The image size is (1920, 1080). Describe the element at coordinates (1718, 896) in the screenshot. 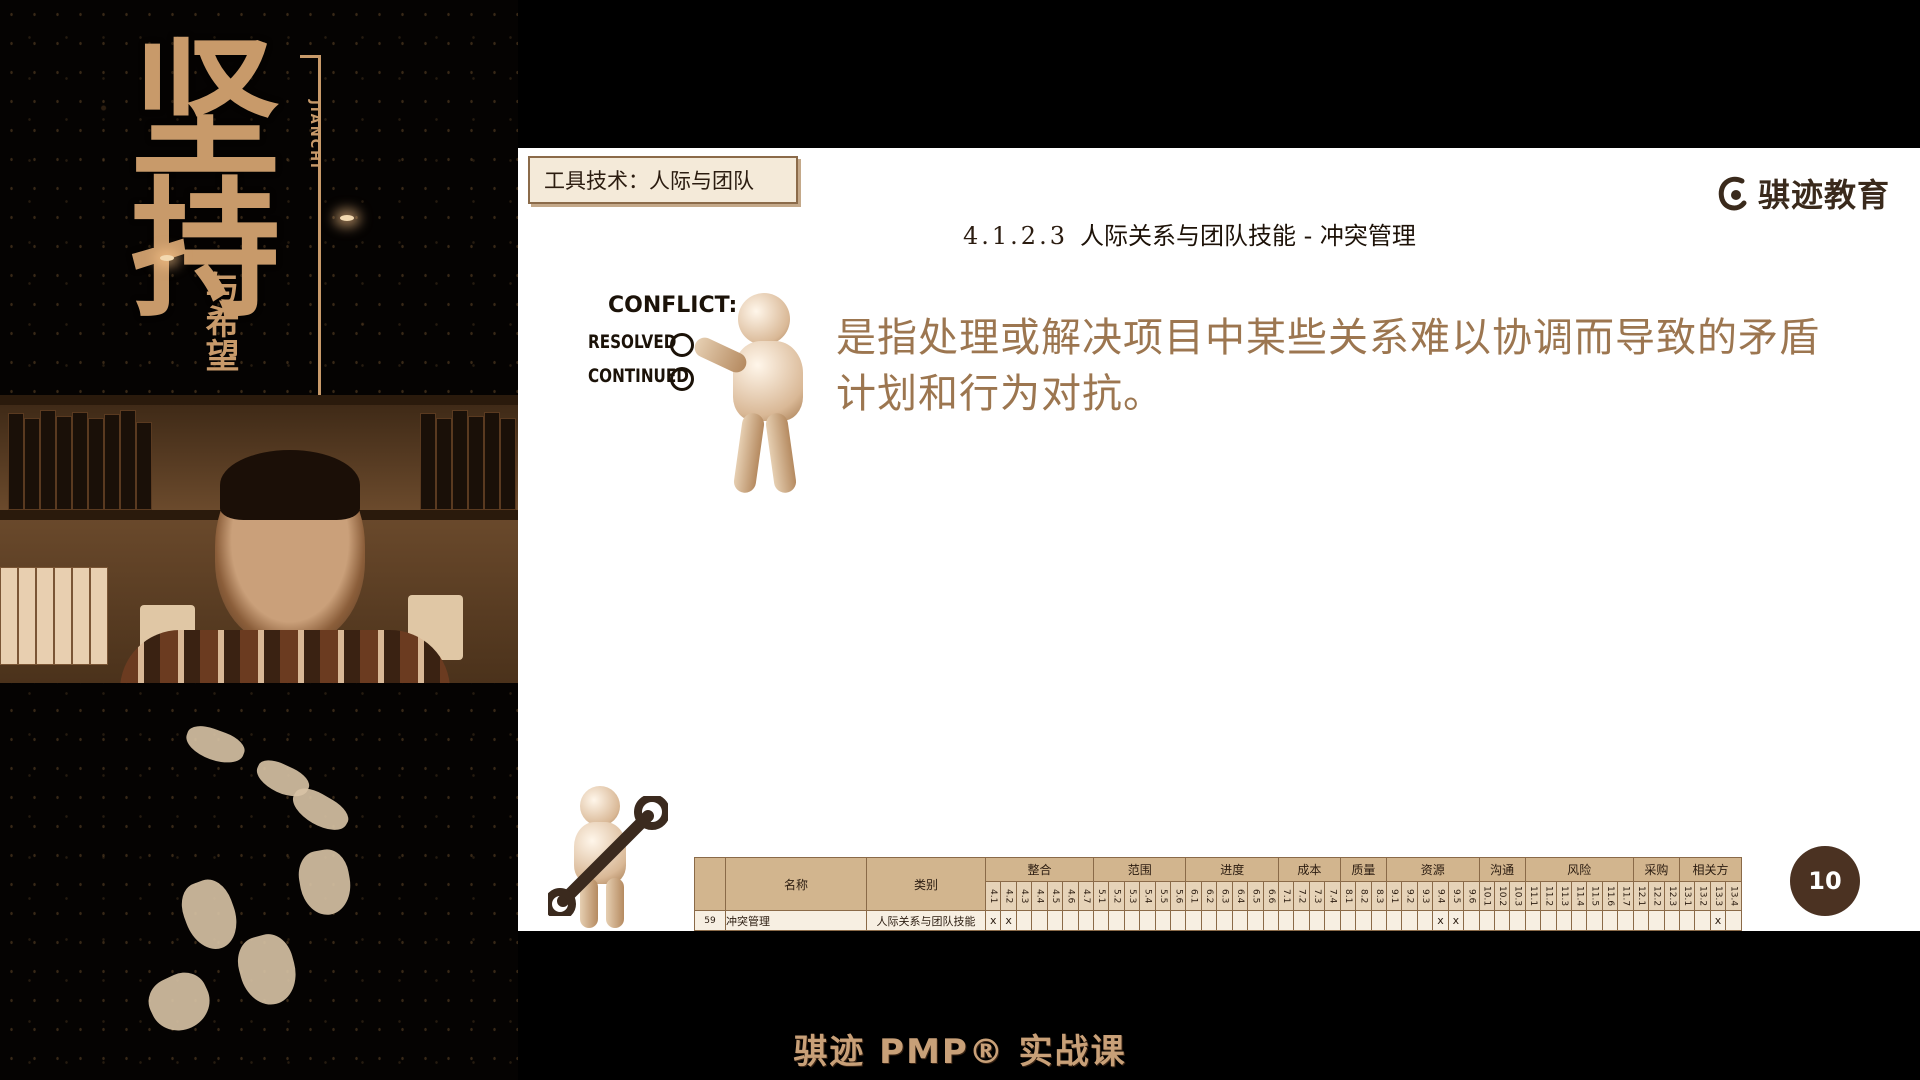

I see `table-process-header: 13.3` at that location.